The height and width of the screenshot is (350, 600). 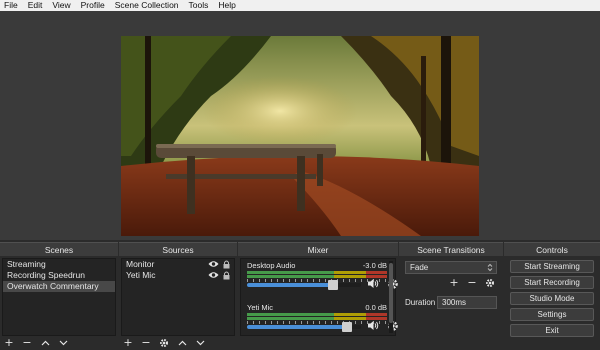 I want to click on mixer-dock: Mixer Desktop Audio -3.0 dB Yeti Mic 0.0 dB, so click(x=318, y=296).